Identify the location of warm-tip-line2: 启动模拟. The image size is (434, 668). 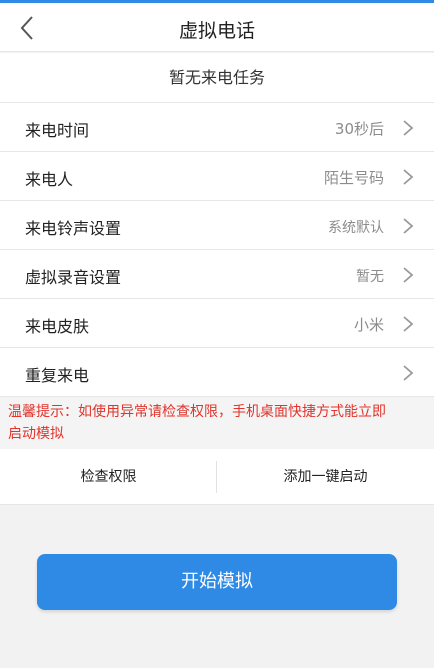
(36, 434).